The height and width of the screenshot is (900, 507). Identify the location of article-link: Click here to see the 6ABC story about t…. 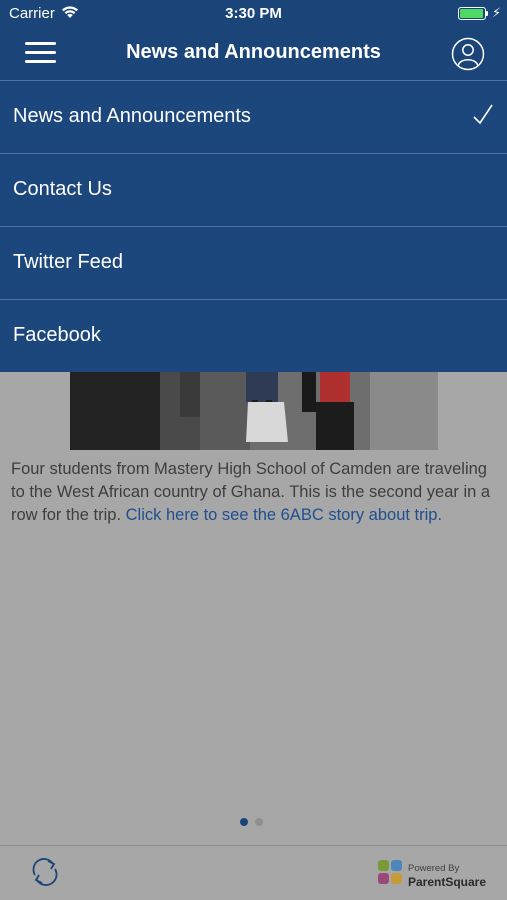
(284, 515).